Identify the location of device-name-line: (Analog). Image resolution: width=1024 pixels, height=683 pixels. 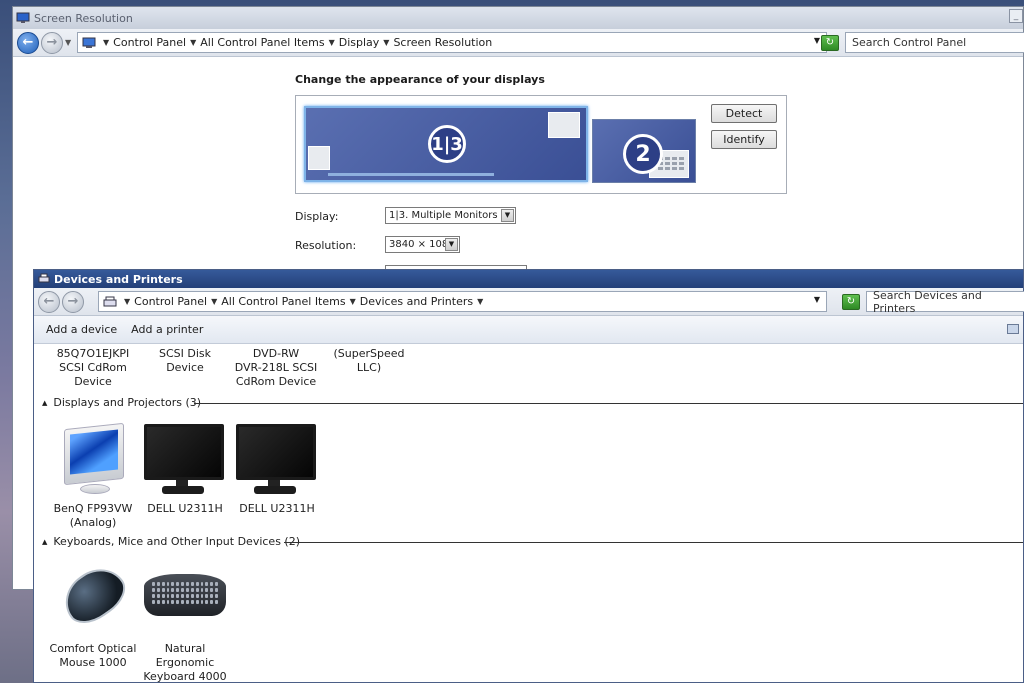
(93, 522).